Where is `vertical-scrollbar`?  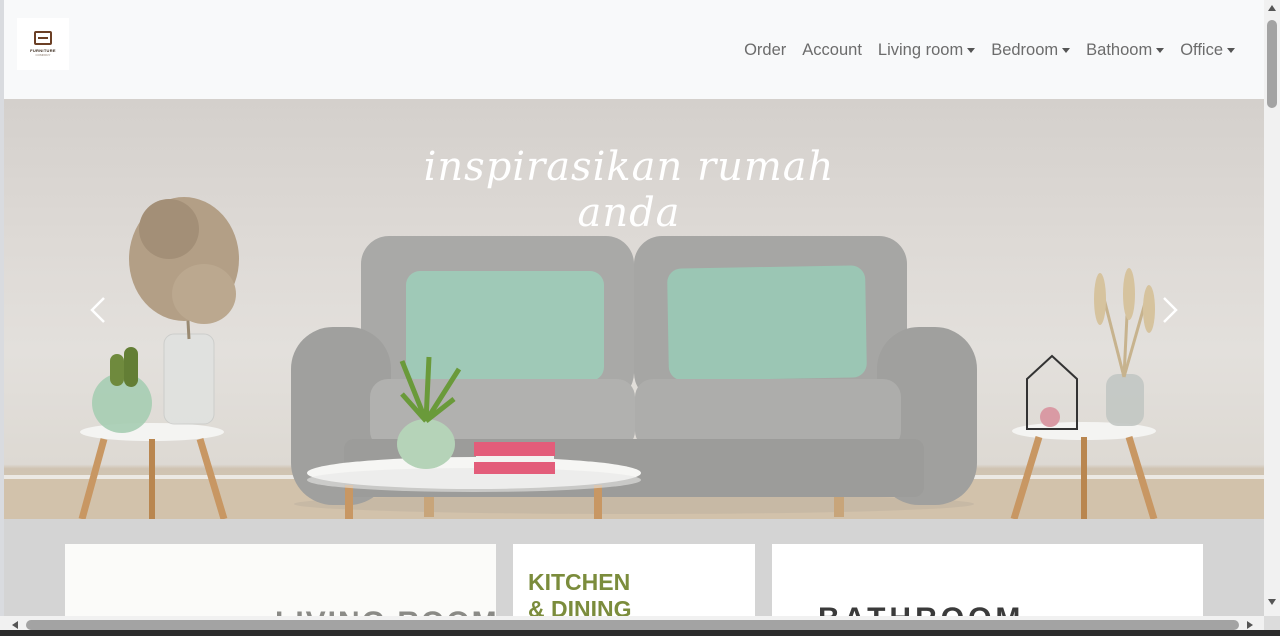 vertical-scrollbar is located at coordinates (1272, 308).